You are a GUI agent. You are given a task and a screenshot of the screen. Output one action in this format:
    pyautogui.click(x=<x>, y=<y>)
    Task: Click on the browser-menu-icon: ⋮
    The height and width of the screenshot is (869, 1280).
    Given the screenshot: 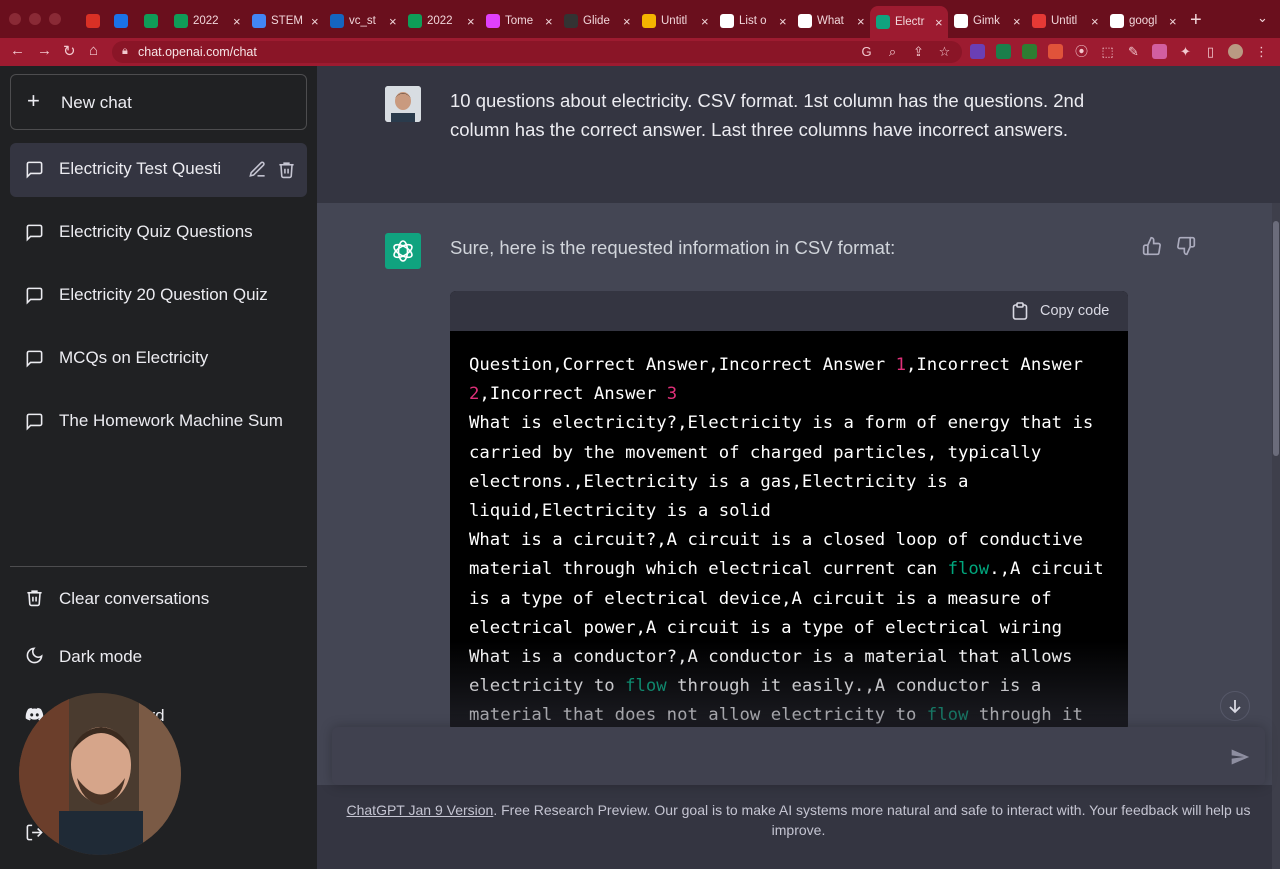 What is the action you would take?
    pyautogui.click(x=1261, y=51)
    